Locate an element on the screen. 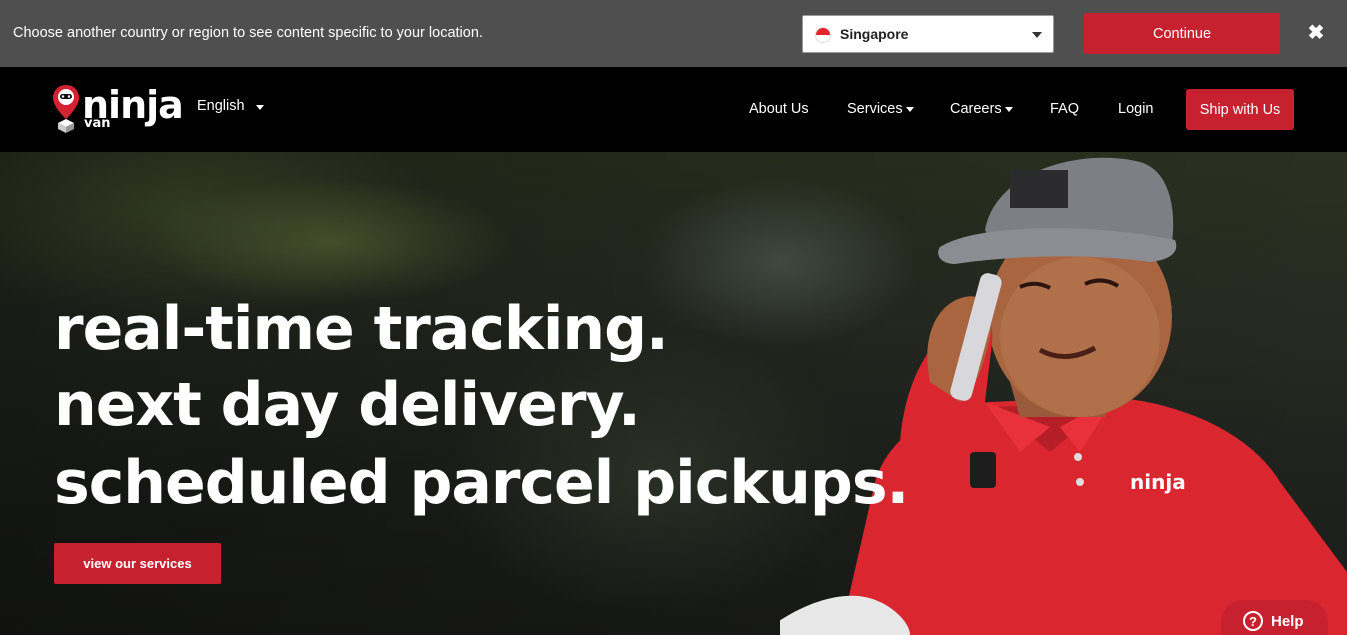 This screenshot has height=635, width=1347. singapore-flag-icon is located at coordinates (823, 35).